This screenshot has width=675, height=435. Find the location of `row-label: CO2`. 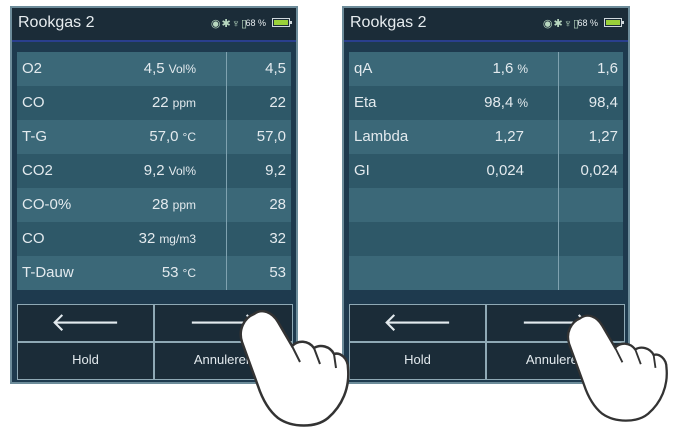

row-label: CO2 is located at coordinates (37, 170).